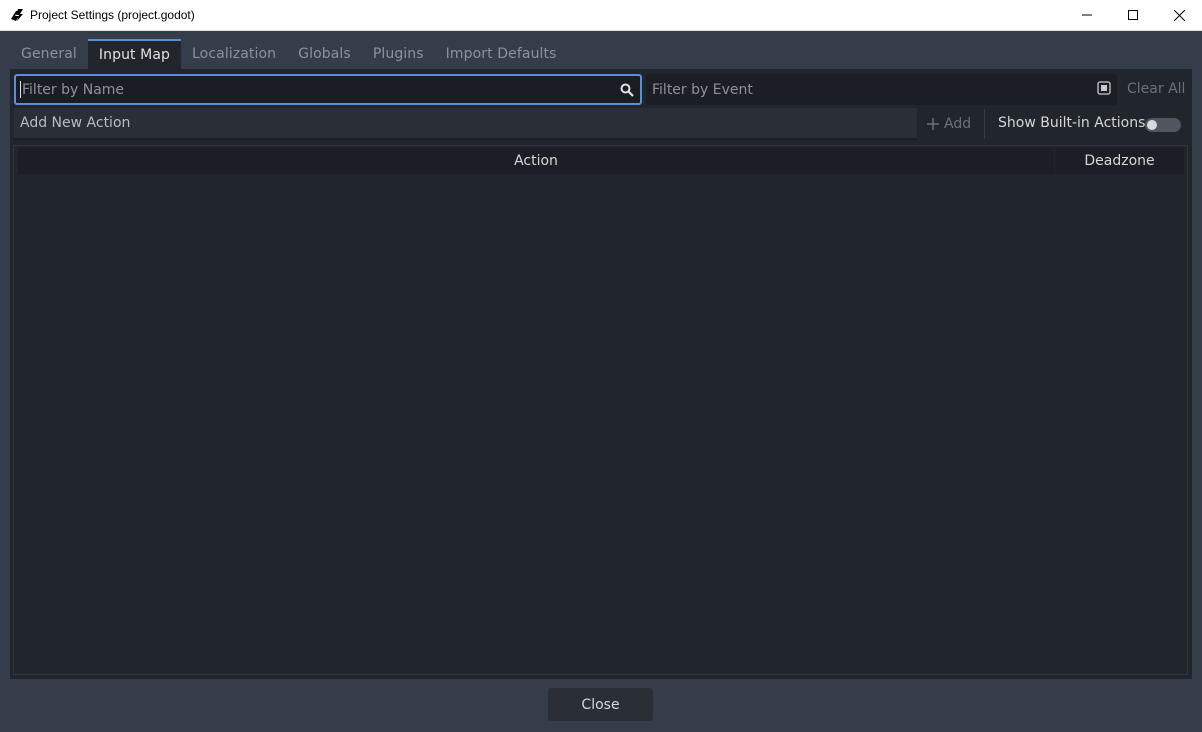  I want to click on filter-by-name-input: Filter by Name, so click(328, 89).